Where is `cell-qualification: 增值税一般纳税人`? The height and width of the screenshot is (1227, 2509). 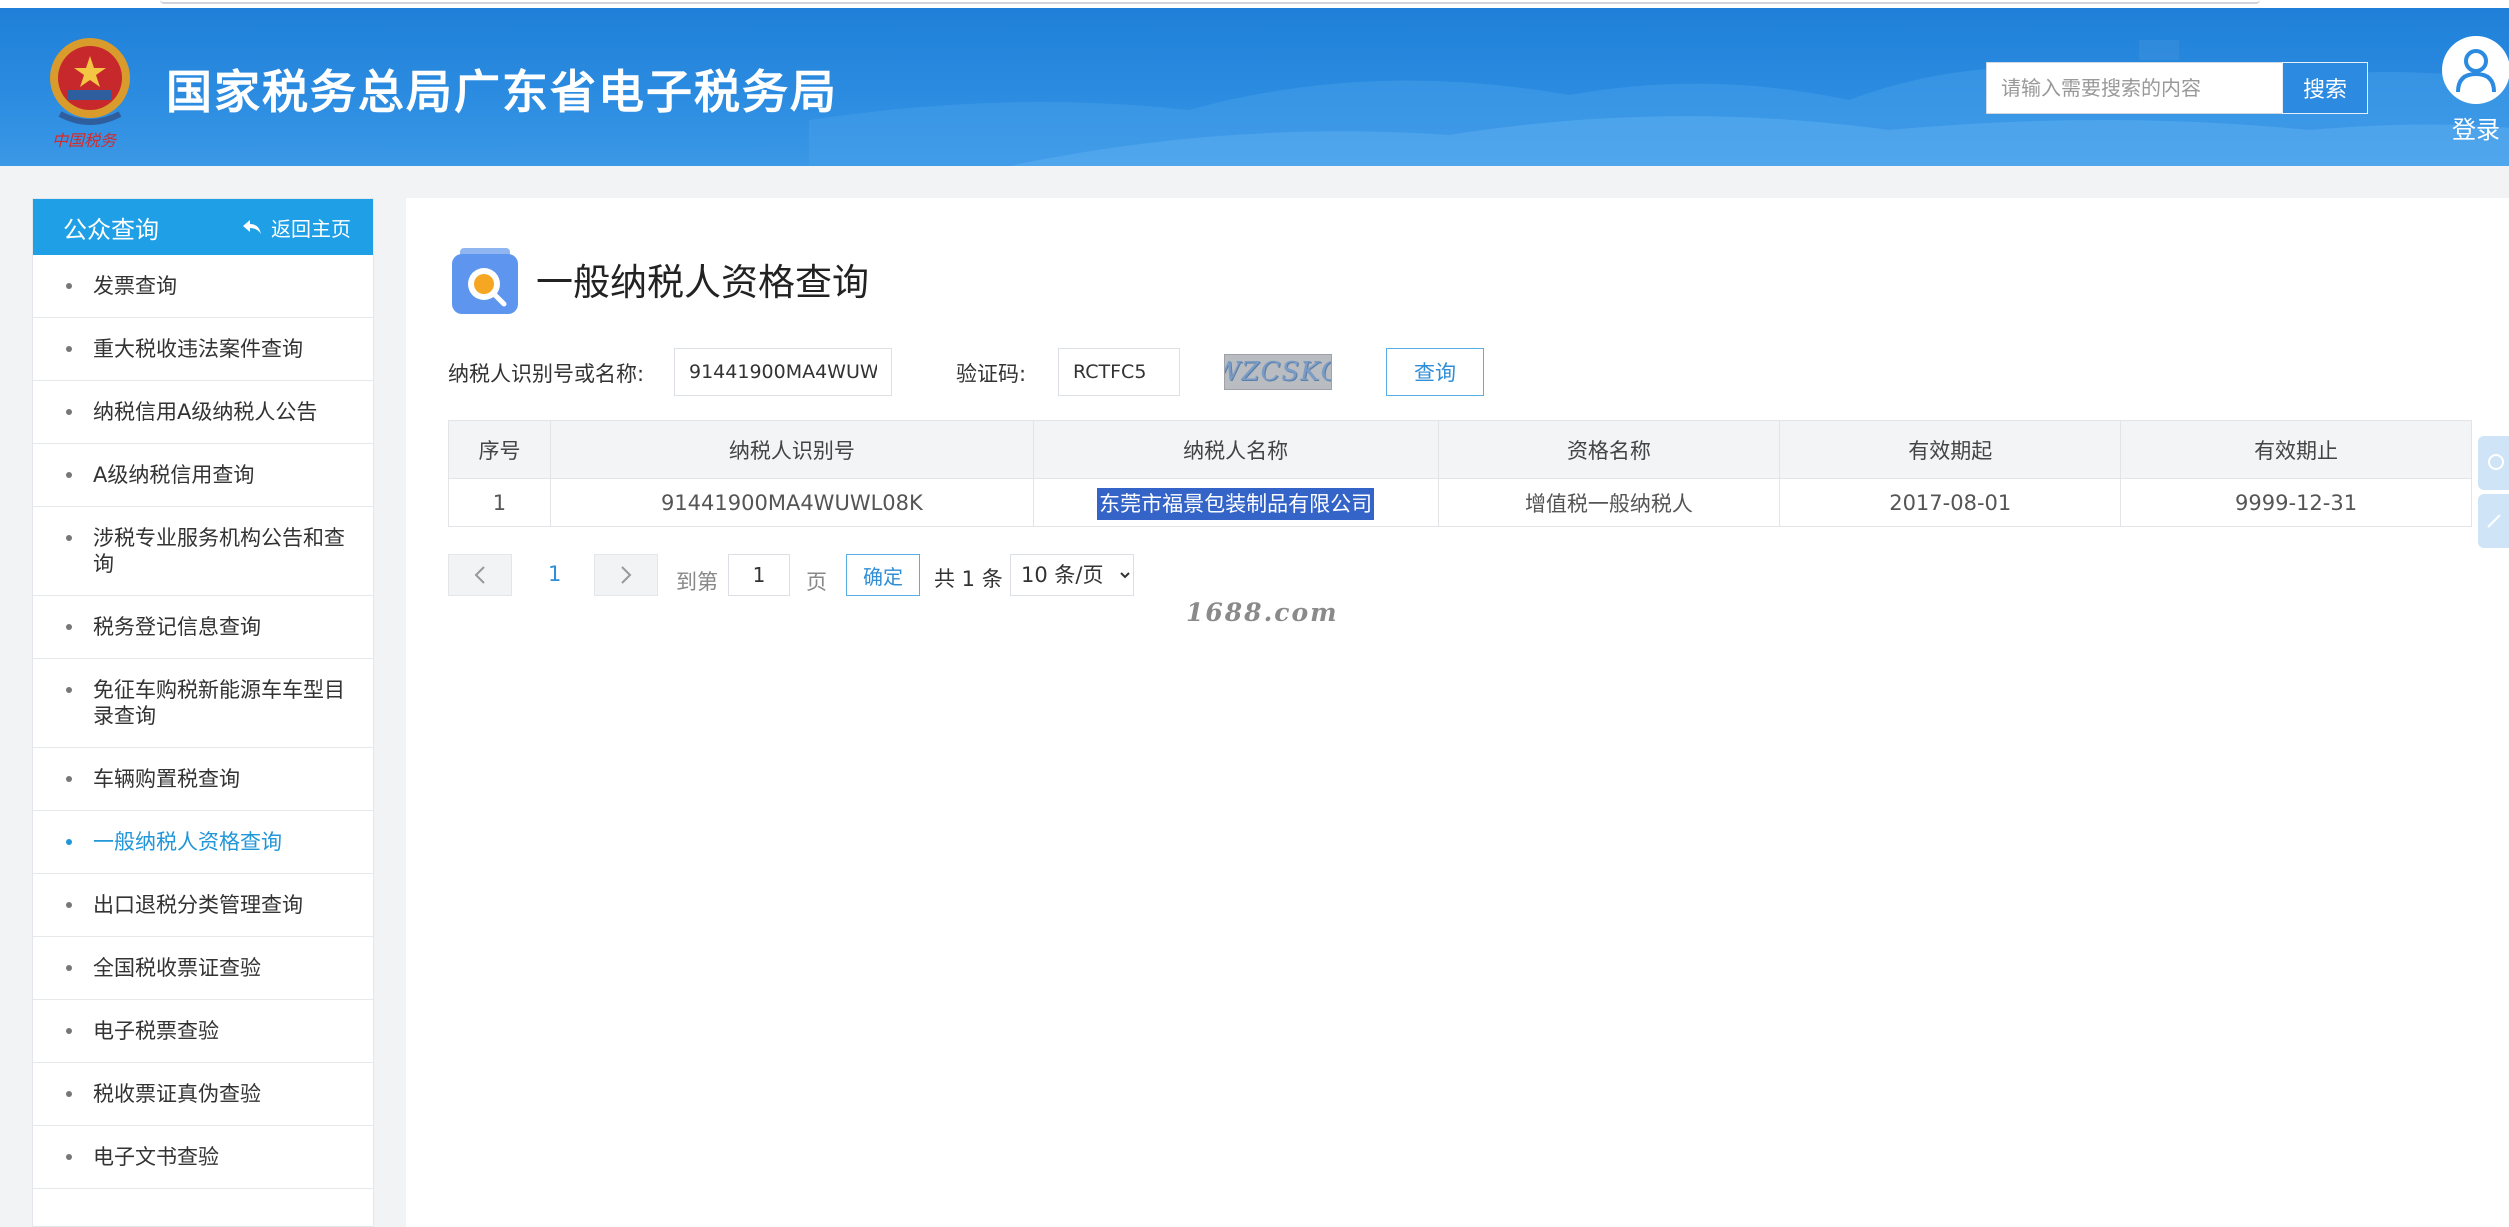
cell-qualification: 增值税一般纳税人 is located at coordinates (1609, 502).